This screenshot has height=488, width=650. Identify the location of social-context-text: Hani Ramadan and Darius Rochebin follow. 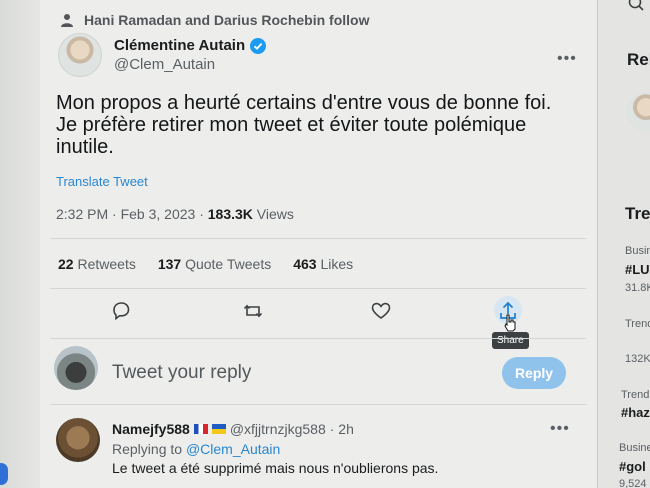
(227, 20).